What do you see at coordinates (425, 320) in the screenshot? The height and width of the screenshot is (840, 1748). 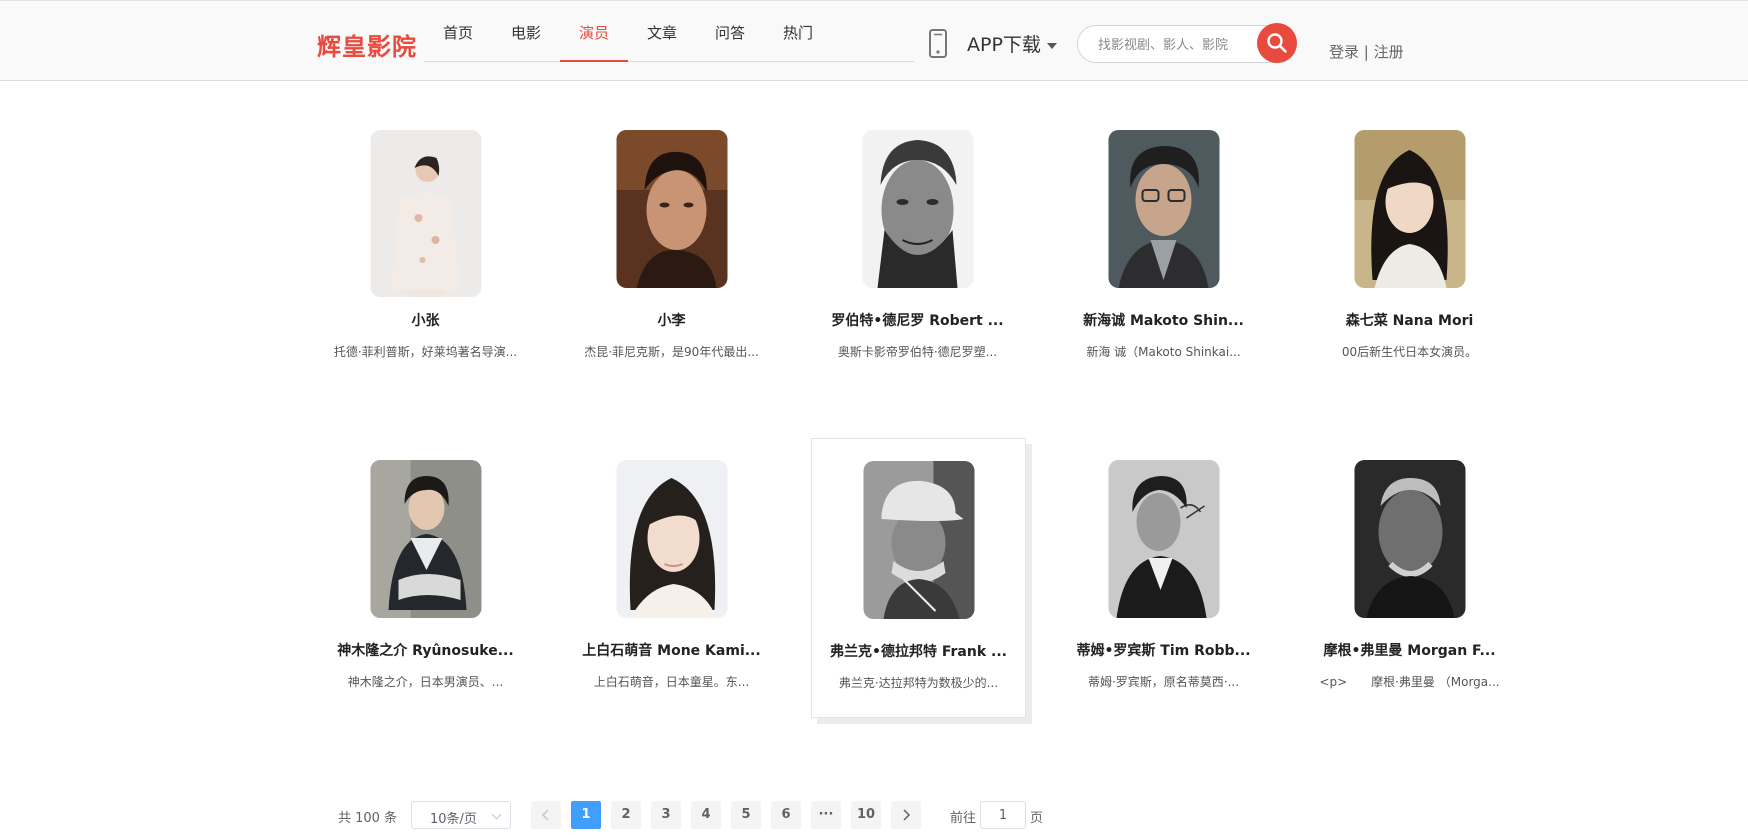 I see `actor-name: 小张` at bounding box center [425, 320].